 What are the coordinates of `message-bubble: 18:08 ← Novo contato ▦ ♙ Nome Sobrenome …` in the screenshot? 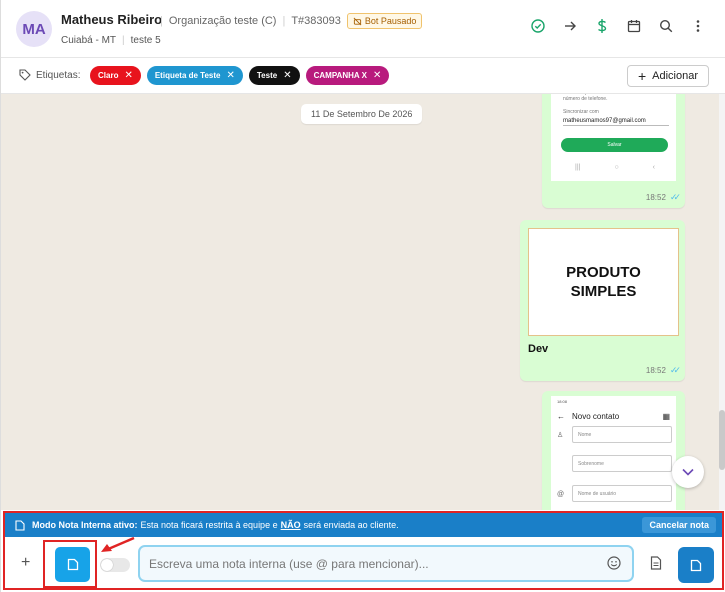 It's located at (613, 450).